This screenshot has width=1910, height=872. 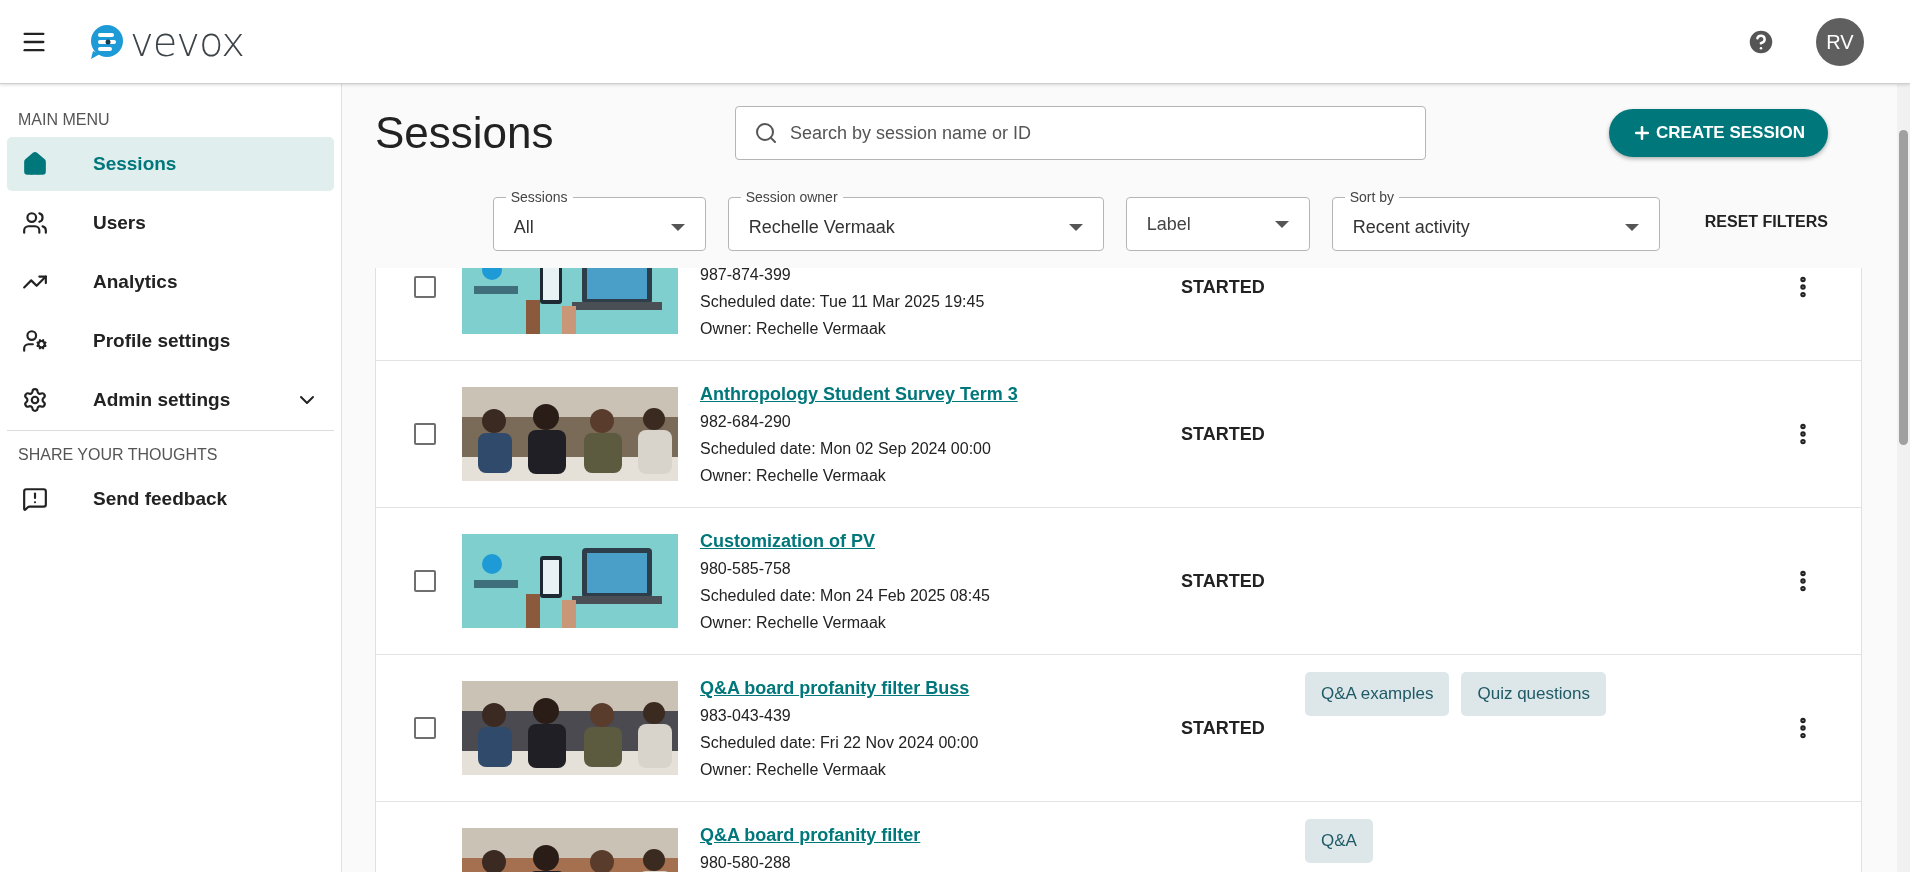 I want to click on search-icon, so click(x=766, y=133).